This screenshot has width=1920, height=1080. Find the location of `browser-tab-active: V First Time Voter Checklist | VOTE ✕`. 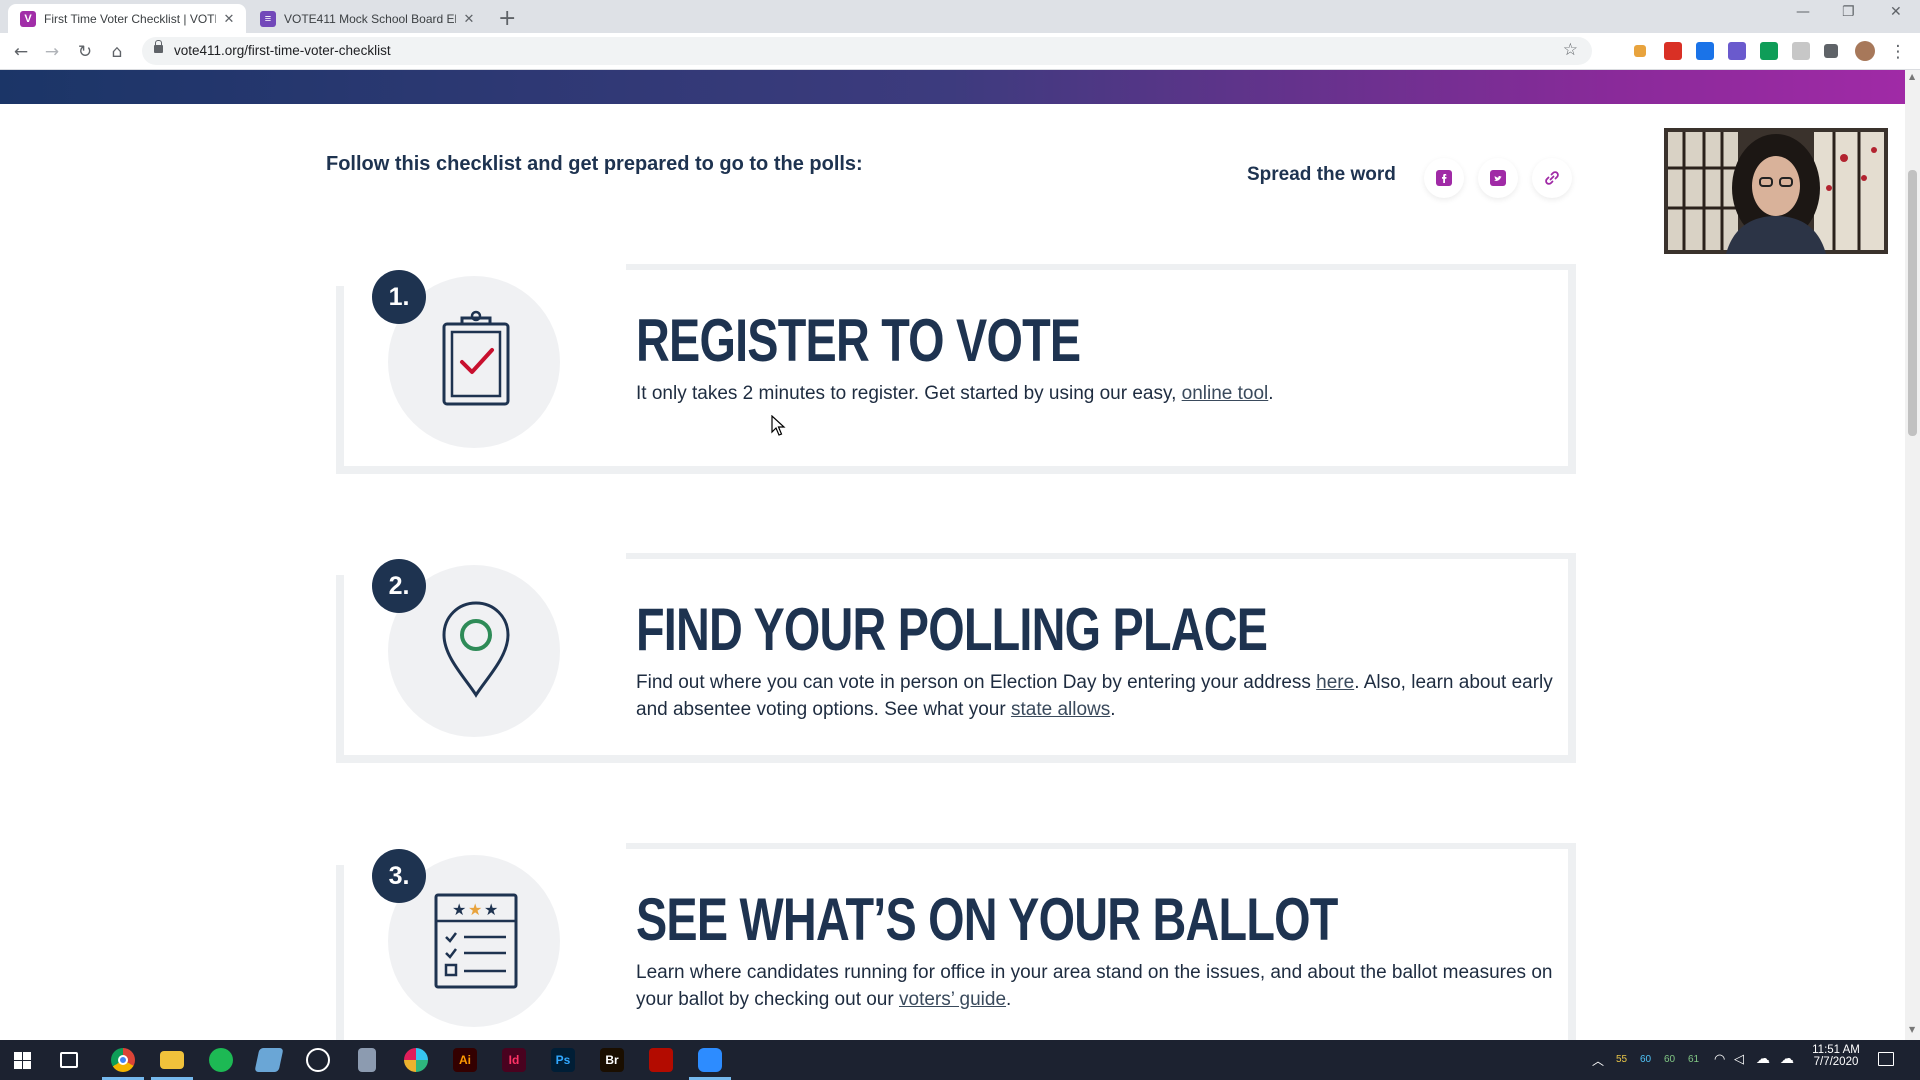

browser-tab-active: V First Time Voter Checklist | VOTE ✕ is located at coordinates (127, 18).